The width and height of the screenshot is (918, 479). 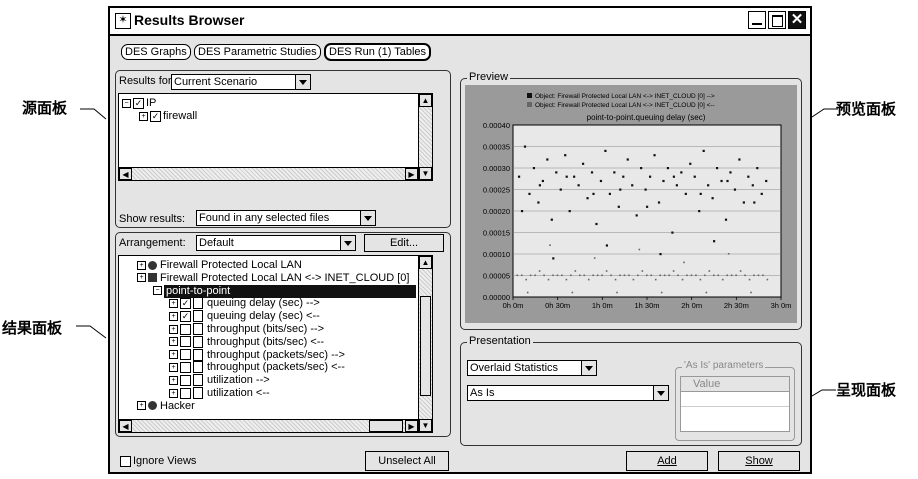 I want to click on tree-item-ip: − ✓ IP, so click(x=139, y=103).